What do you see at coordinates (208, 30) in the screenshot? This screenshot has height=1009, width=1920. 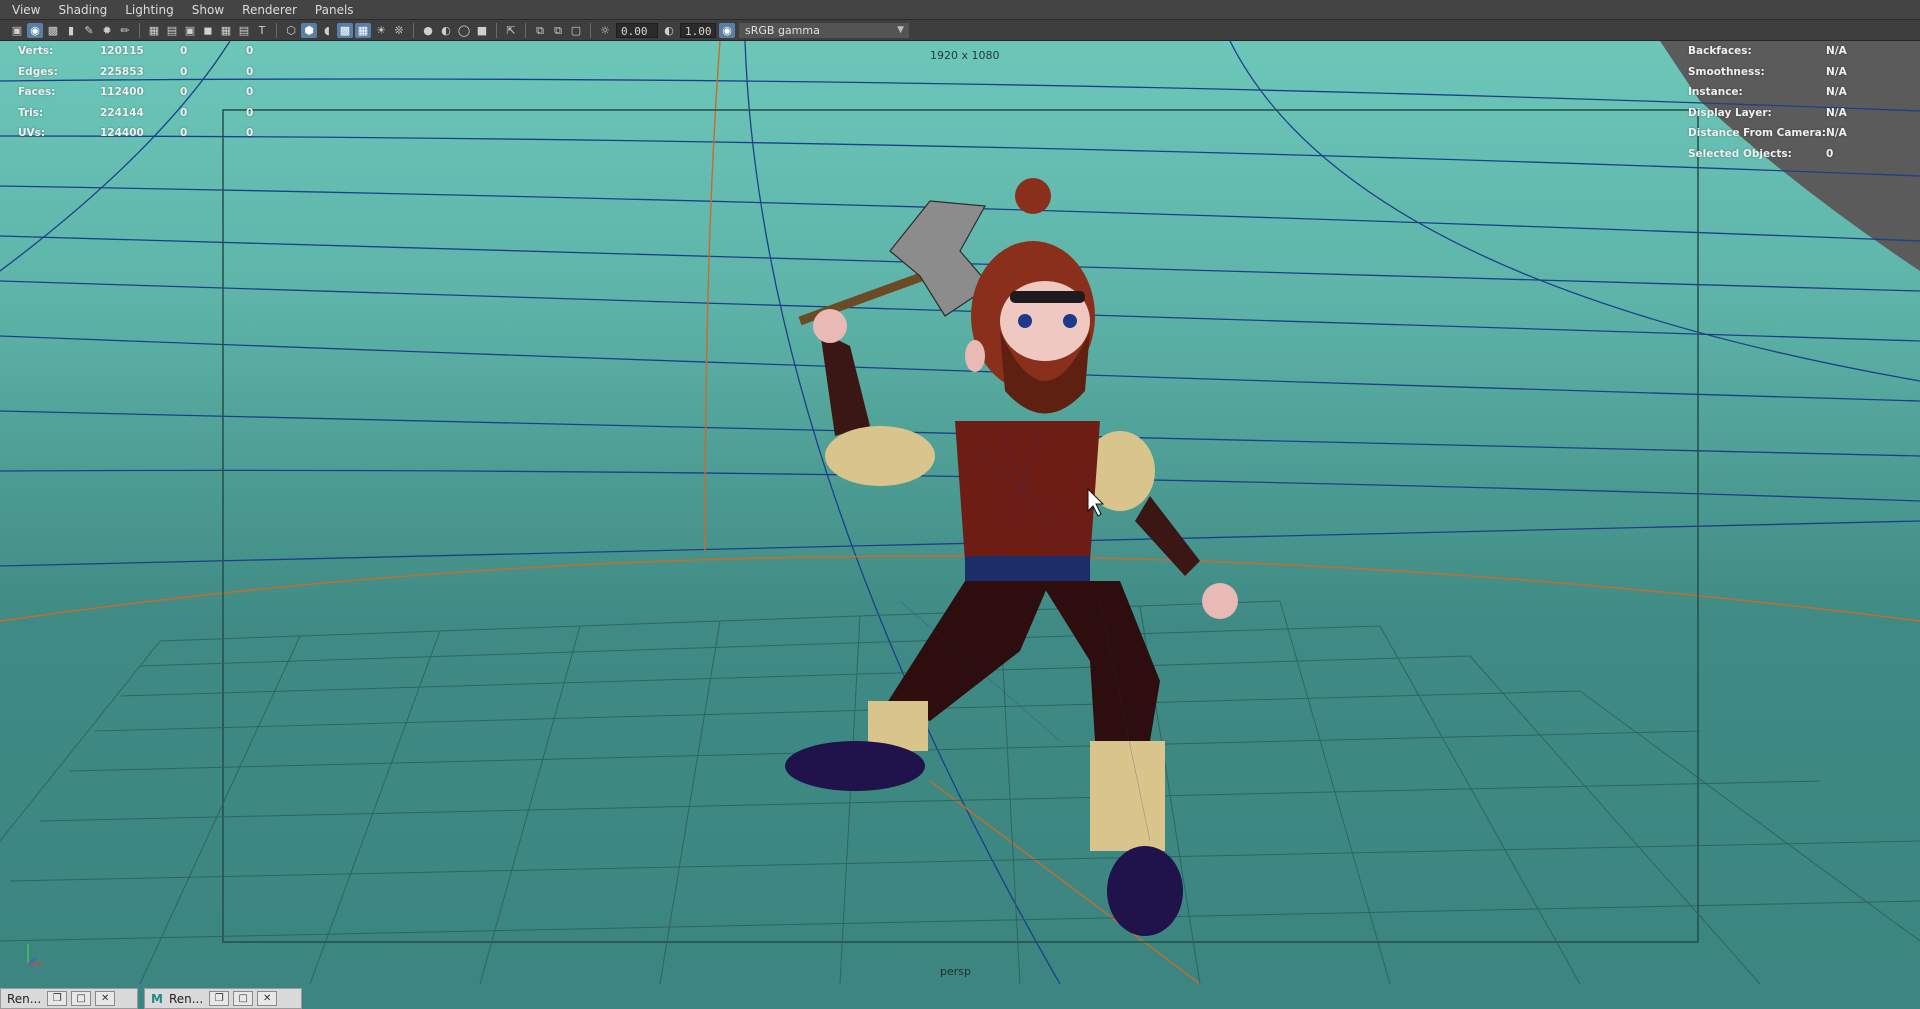 I see `gate-mask-icon: ◼` at bounding box center [208, 30].